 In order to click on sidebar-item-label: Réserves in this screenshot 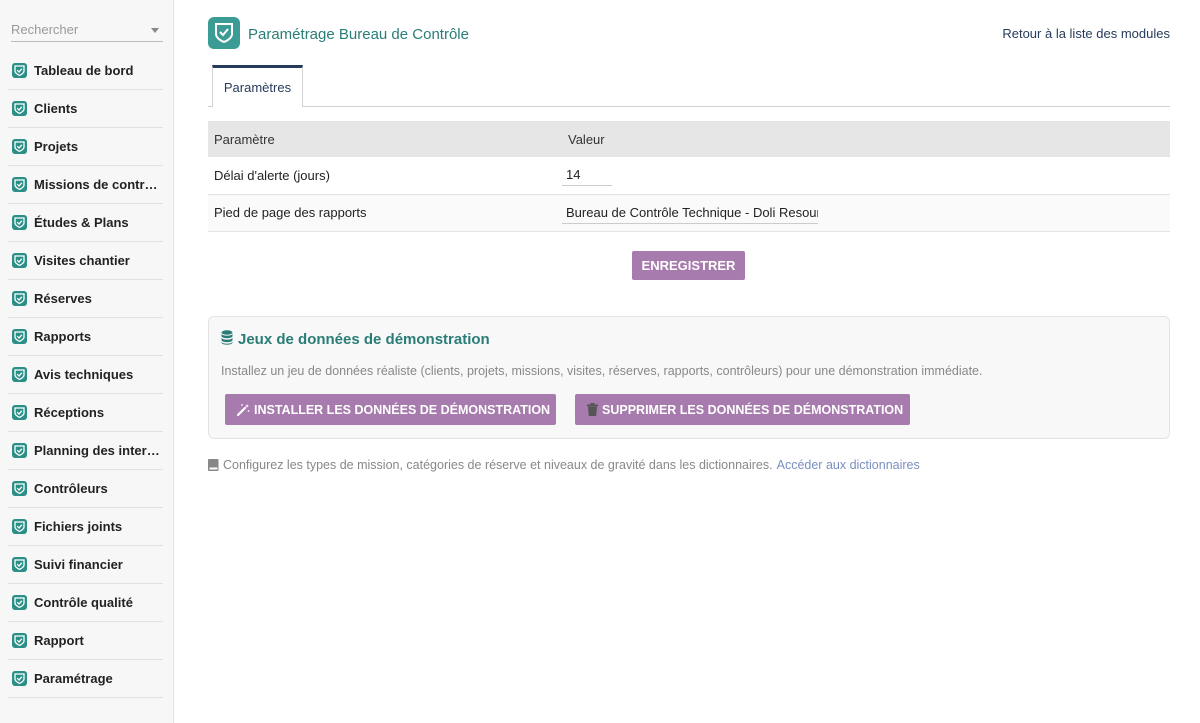, I will do `click(63, 298)`.